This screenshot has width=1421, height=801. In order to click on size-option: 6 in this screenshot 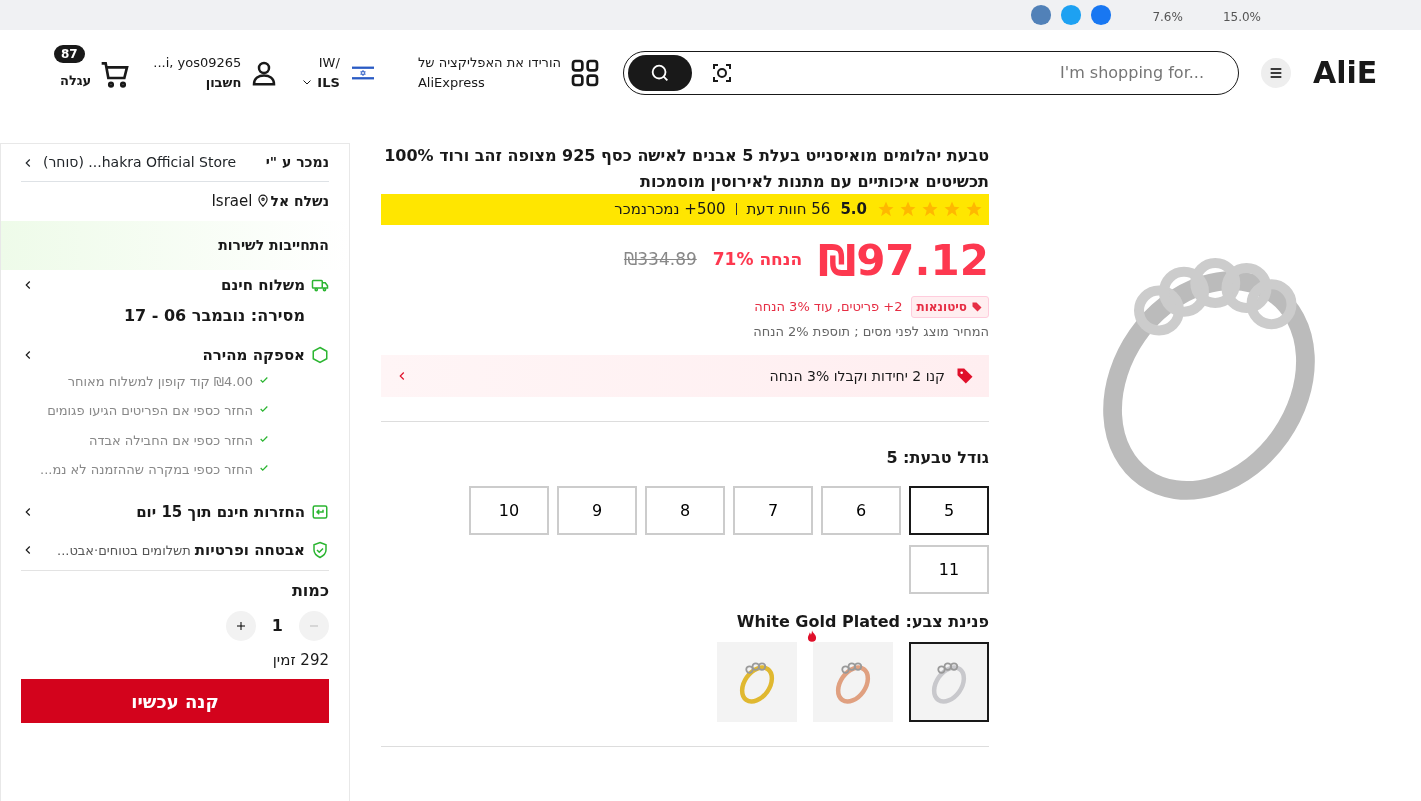, I will do `click(861, 511)`.